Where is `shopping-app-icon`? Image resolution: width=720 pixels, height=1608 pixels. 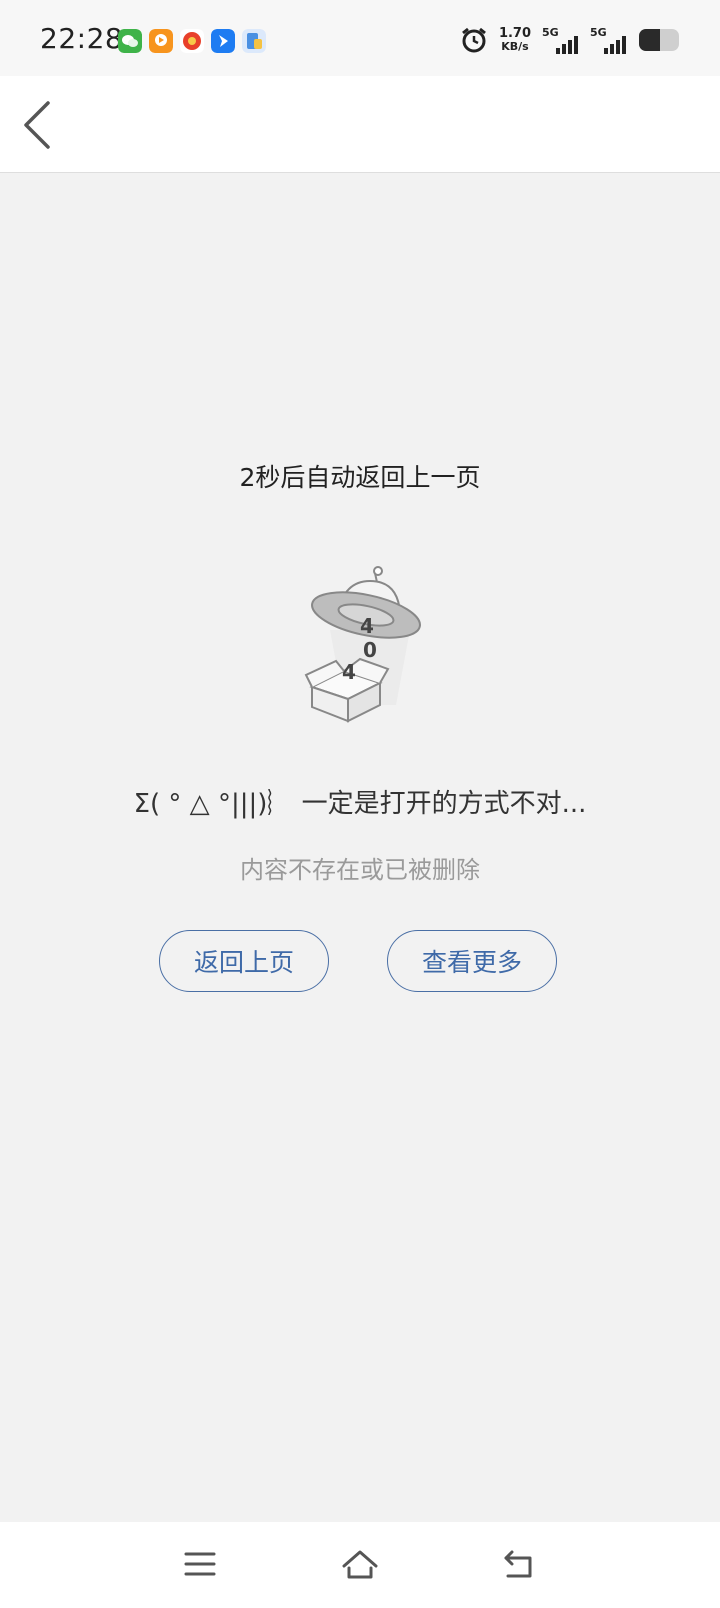 shopping-app-icon is located at coordinates (192, 41).